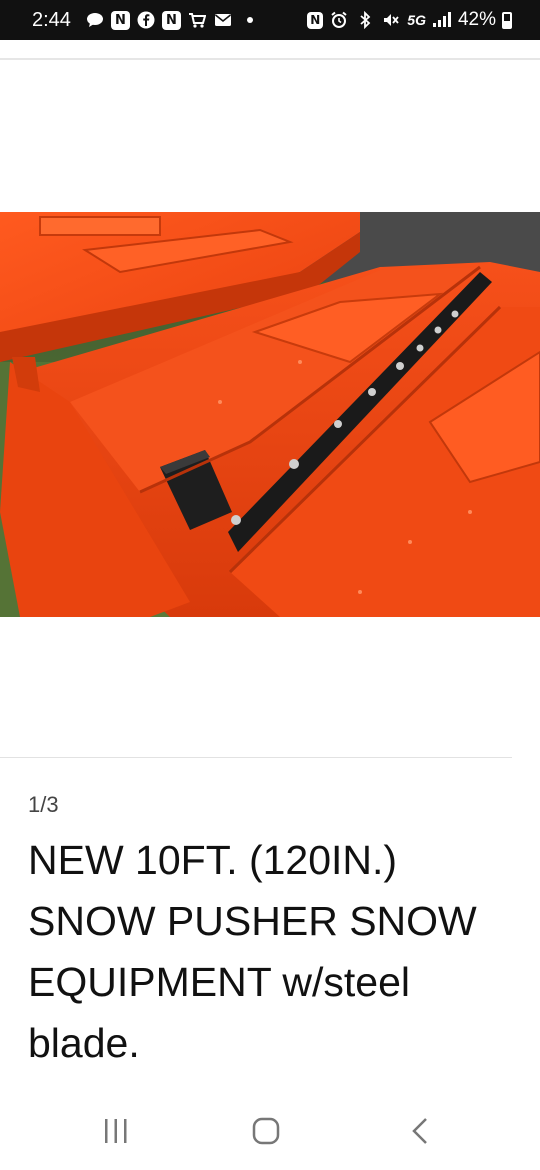 This screenshot has width=540, height=1170. What do you see at coordinates (476, 19) in the screenshot?
I see `battery-percent: 42%` at bounding box center [476, 19].